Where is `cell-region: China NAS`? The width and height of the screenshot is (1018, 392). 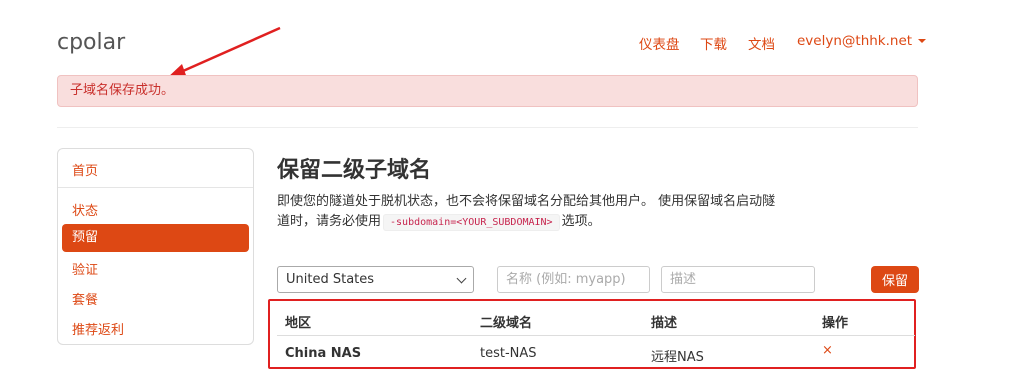
cell-region: China NAS is located at coordinates (323, 353).